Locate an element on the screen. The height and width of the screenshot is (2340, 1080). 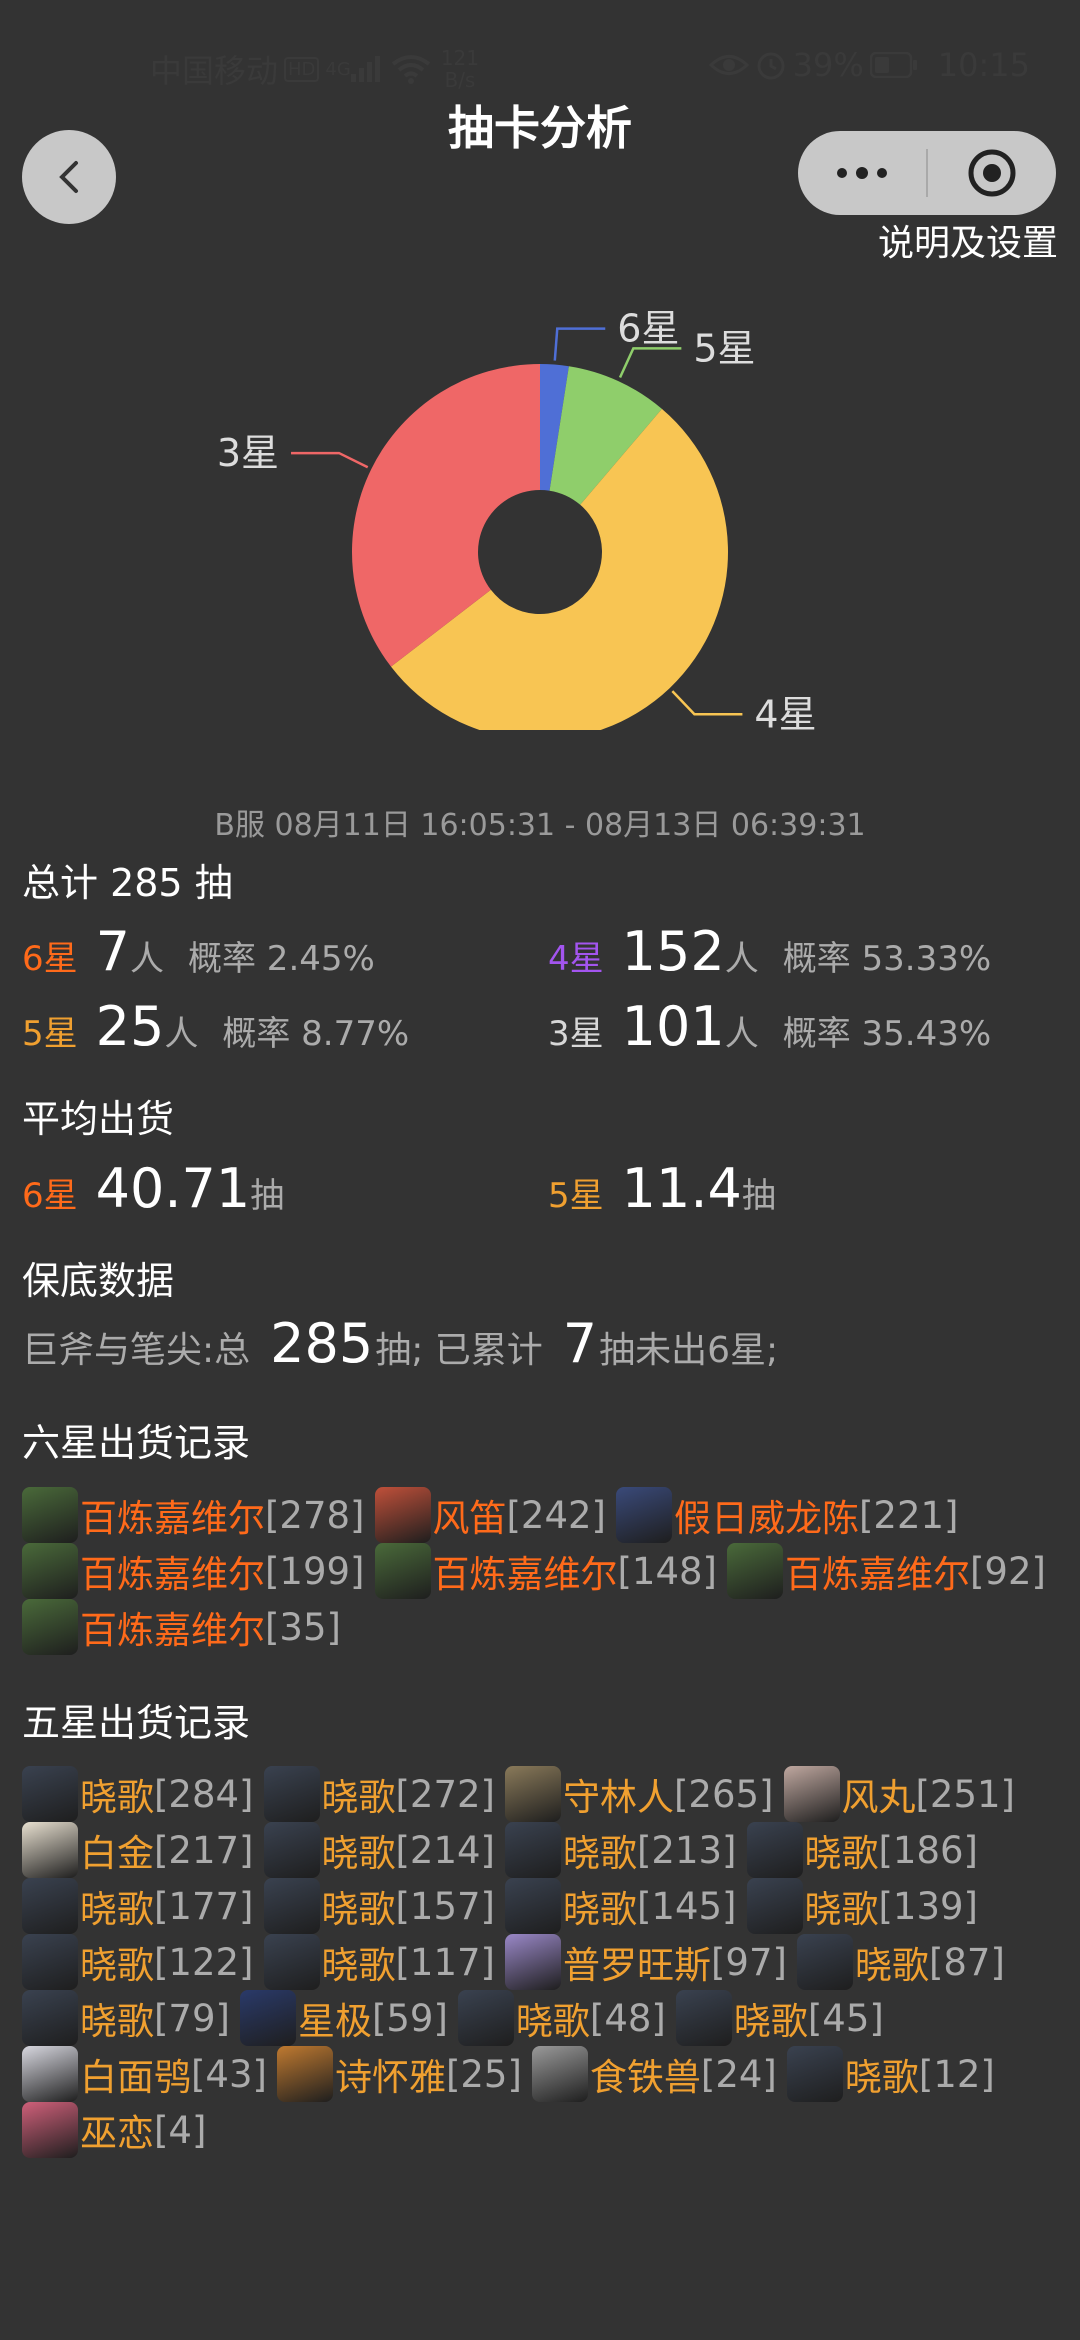
six-star-record: 百炼嘉维尔 [92] is located at coordinates (886, 1571).